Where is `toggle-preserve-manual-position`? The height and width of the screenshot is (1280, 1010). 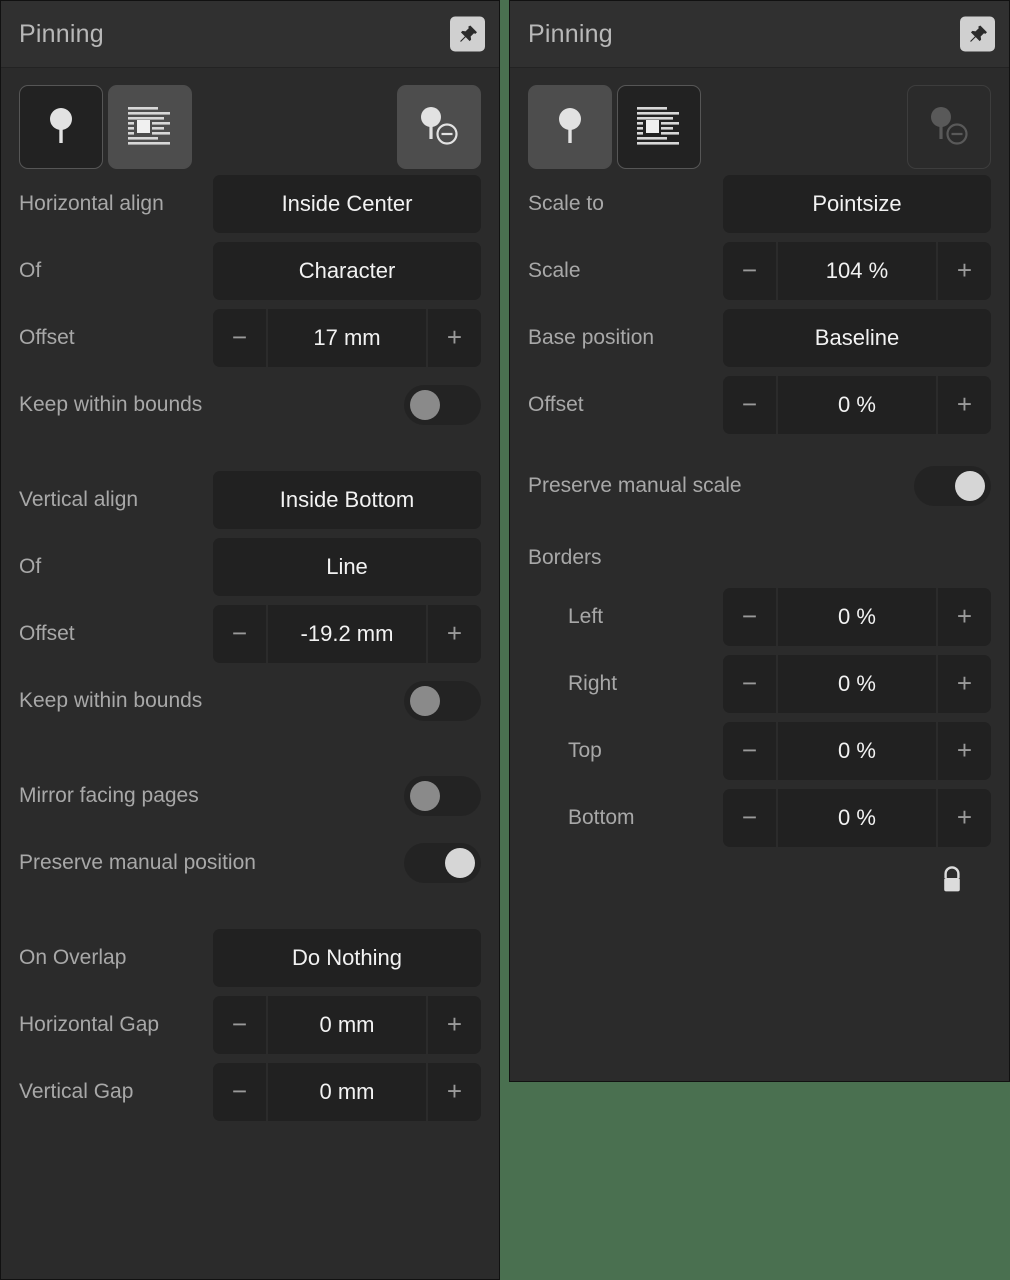 toggle-preserve-manual-position is located at coordinates (442, 862).